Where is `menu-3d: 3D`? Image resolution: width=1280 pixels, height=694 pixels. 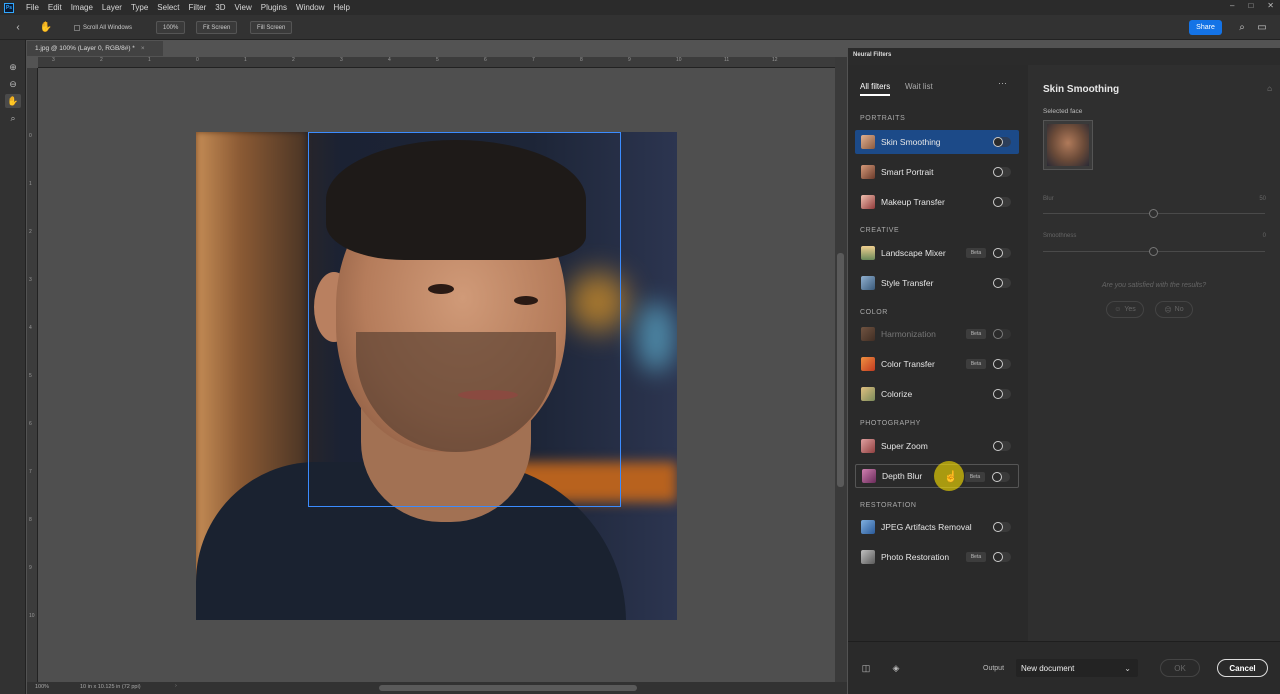 menu-3d: 3D is located at coordinates (220, 7).